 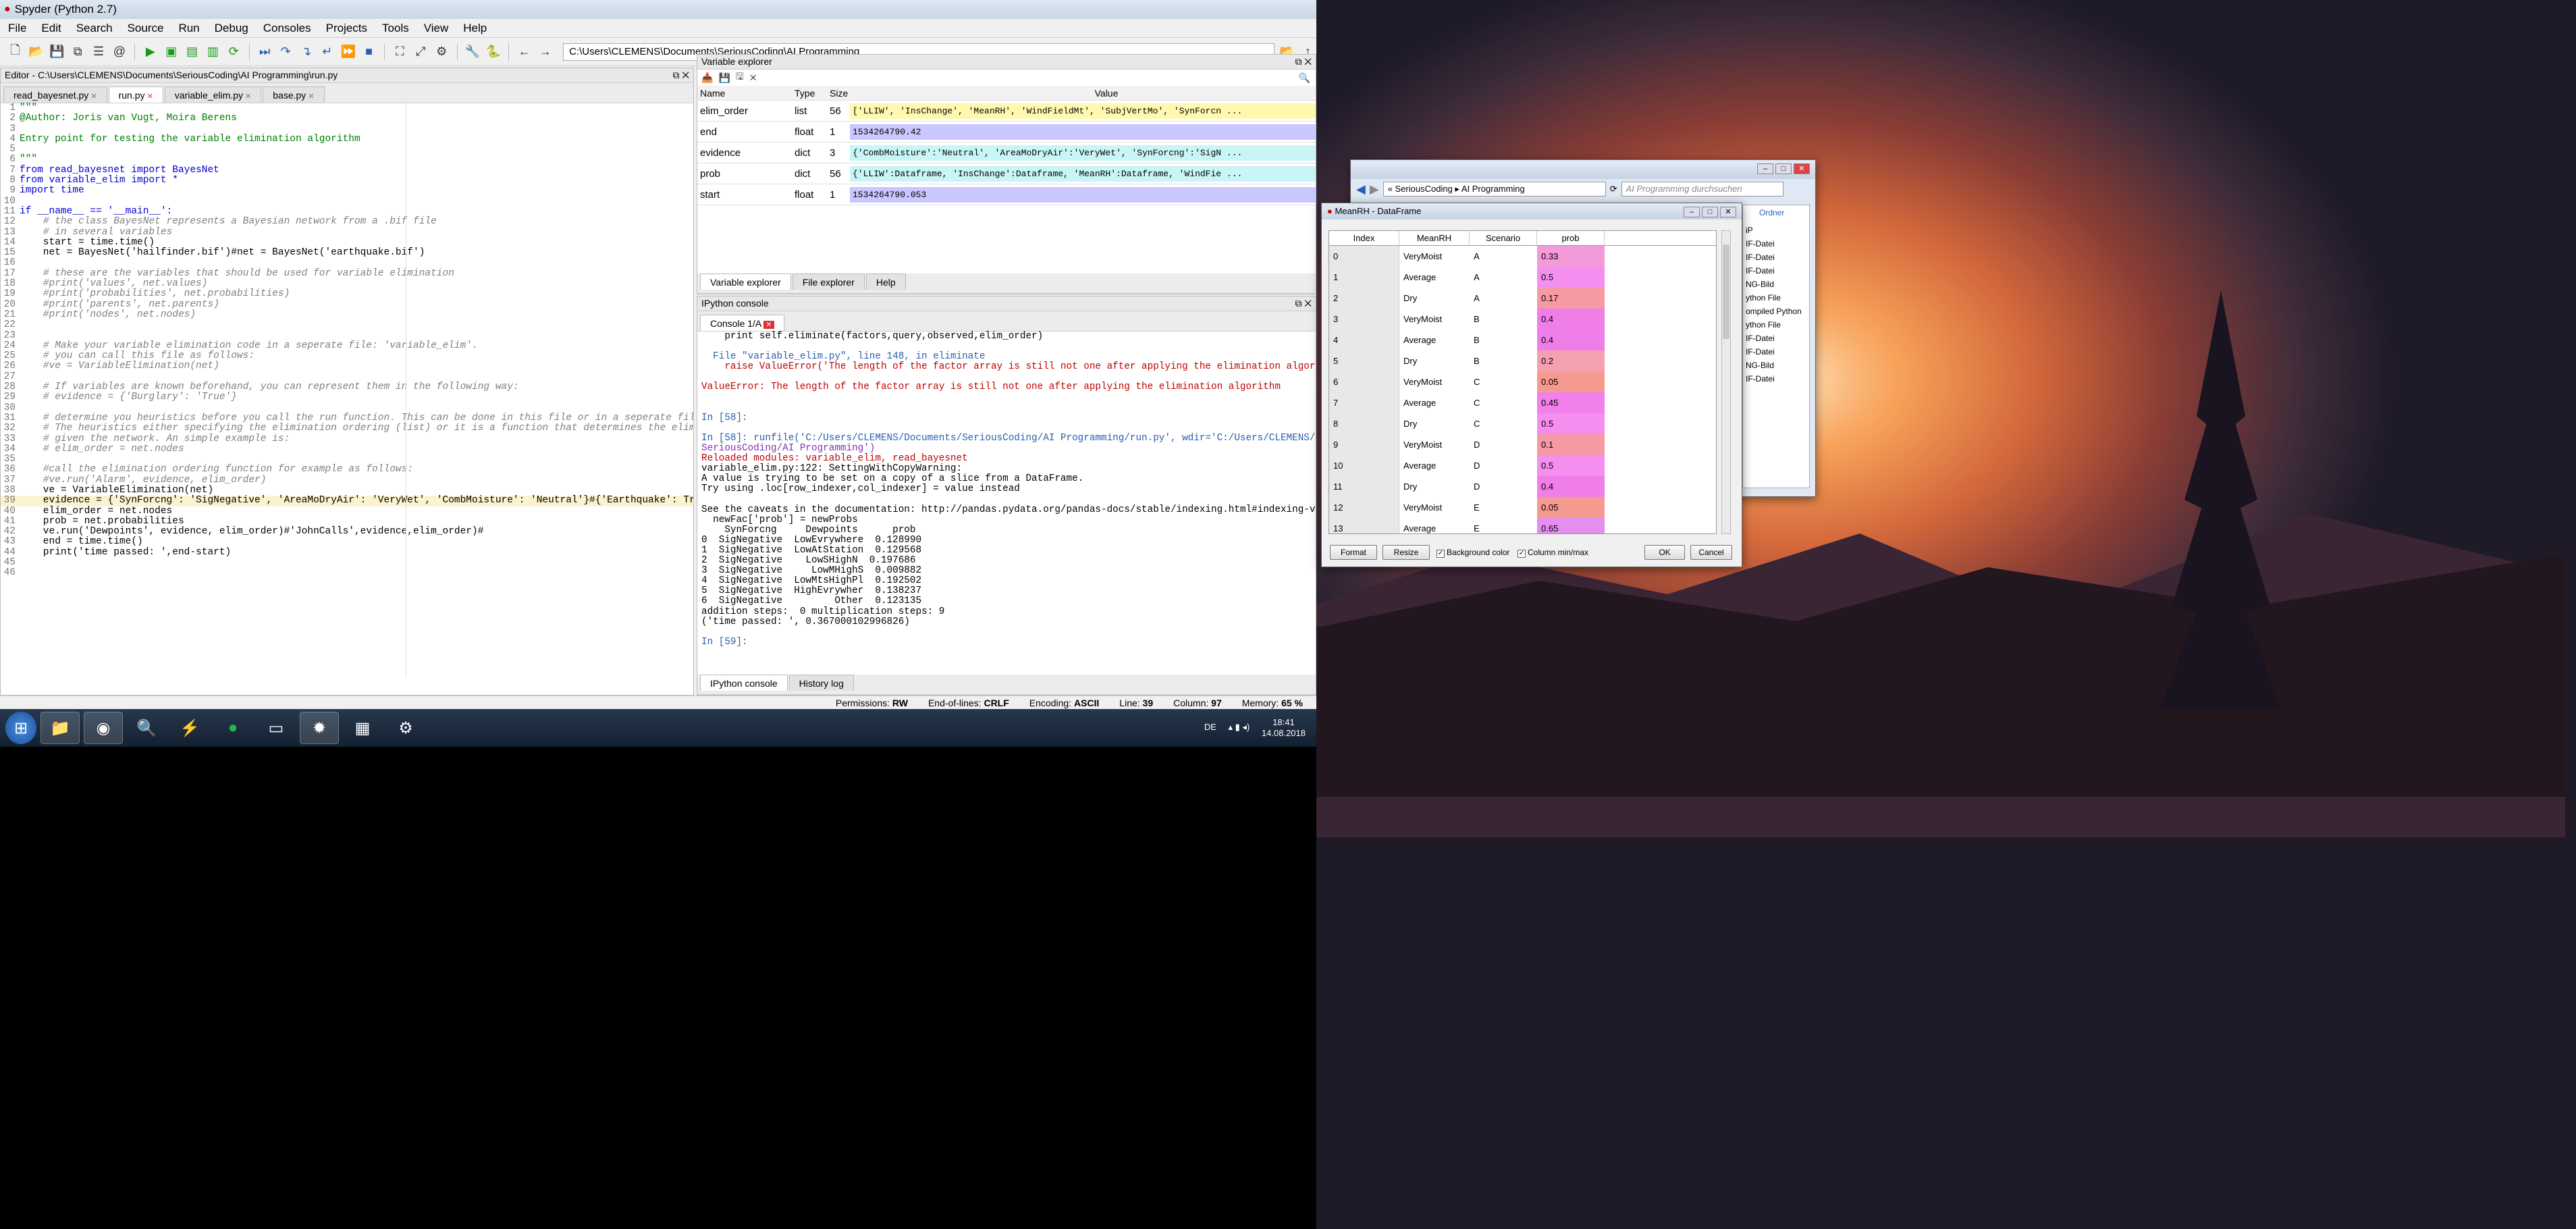 I want to click on df-row: 11 Dry D 0.4, so click(x=1523, y=487).